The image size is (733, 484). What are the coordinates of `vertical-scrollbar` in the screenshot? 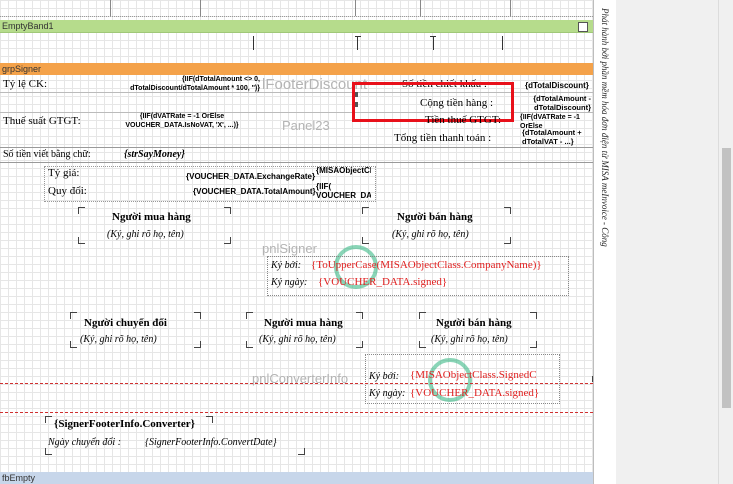 It's located at (725, 242).